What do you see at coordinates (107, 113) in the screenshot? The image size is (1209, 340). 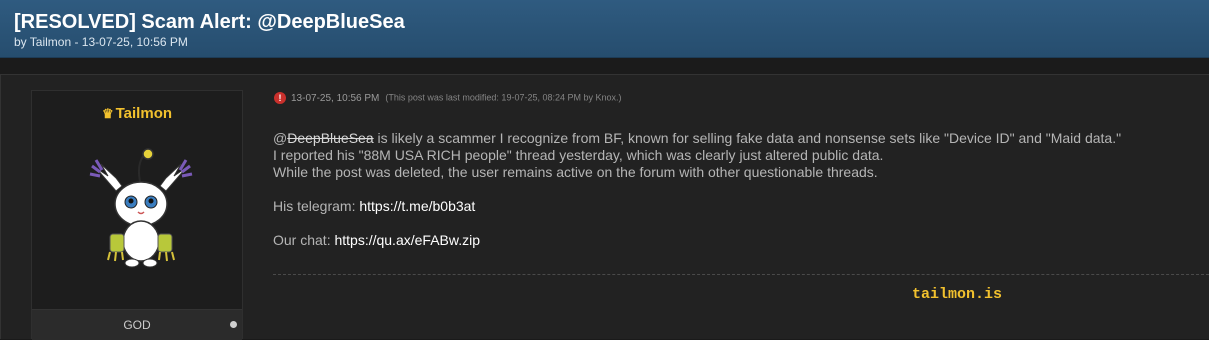 I see `crown-icon: ♛` at bounding box center [107, 113].